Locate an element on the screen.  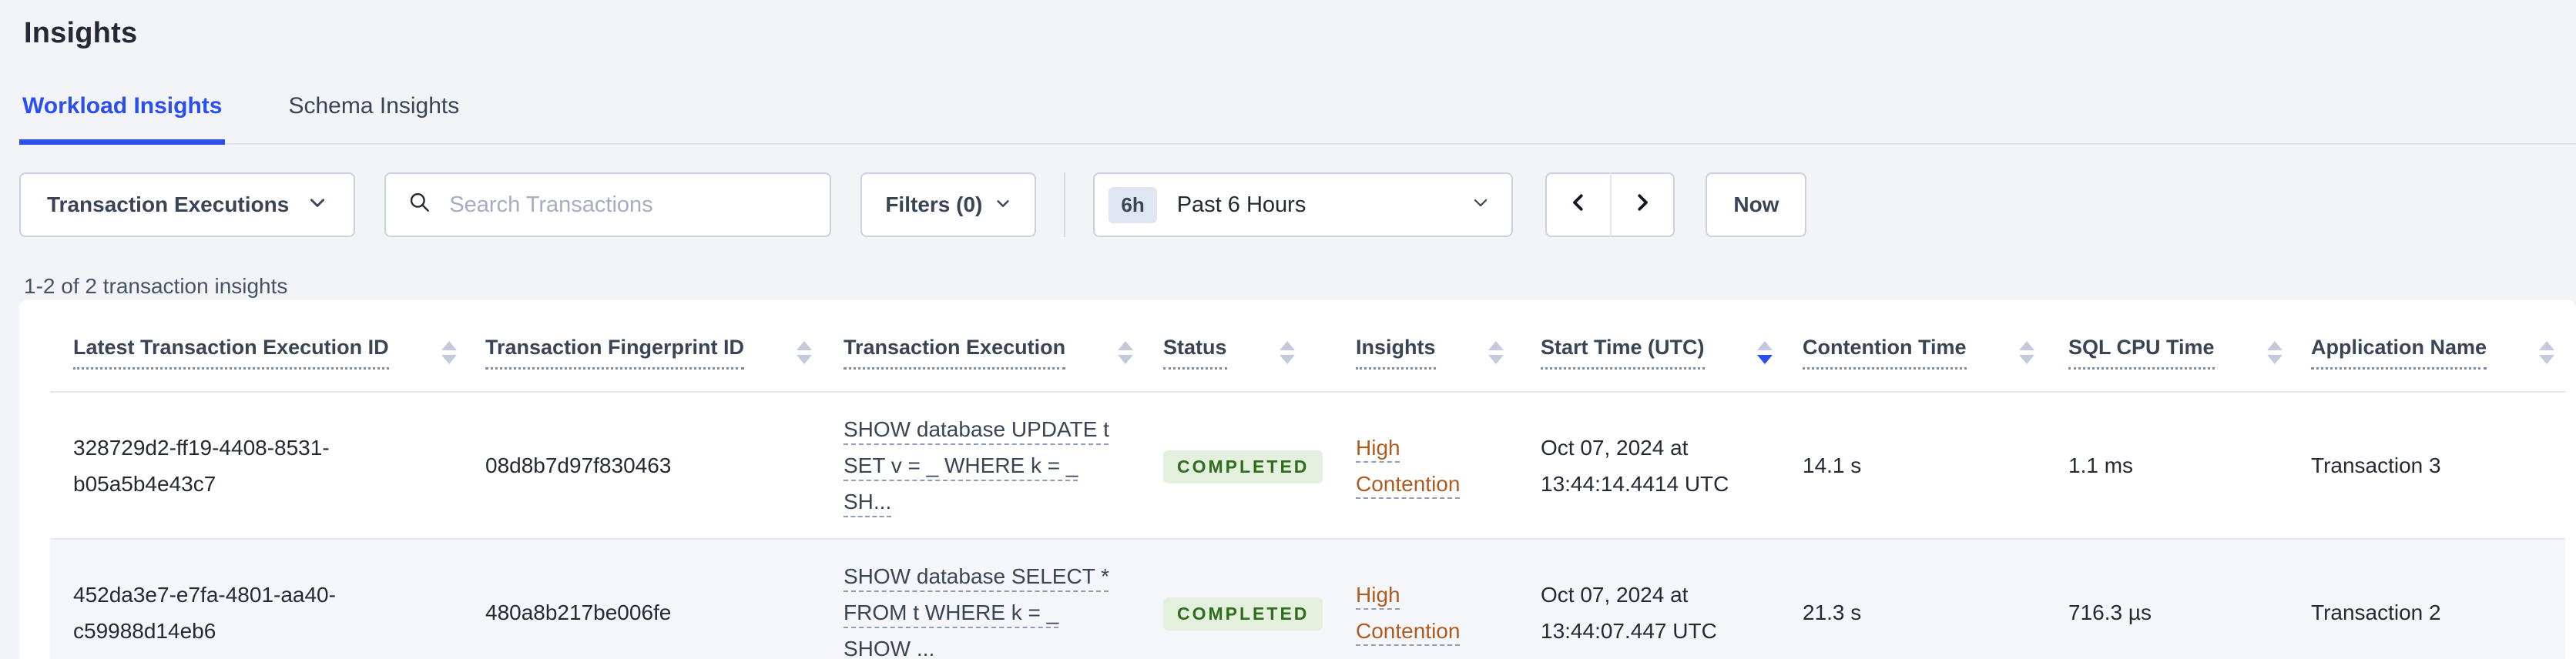
search-input is located at coordinates (628, 205).